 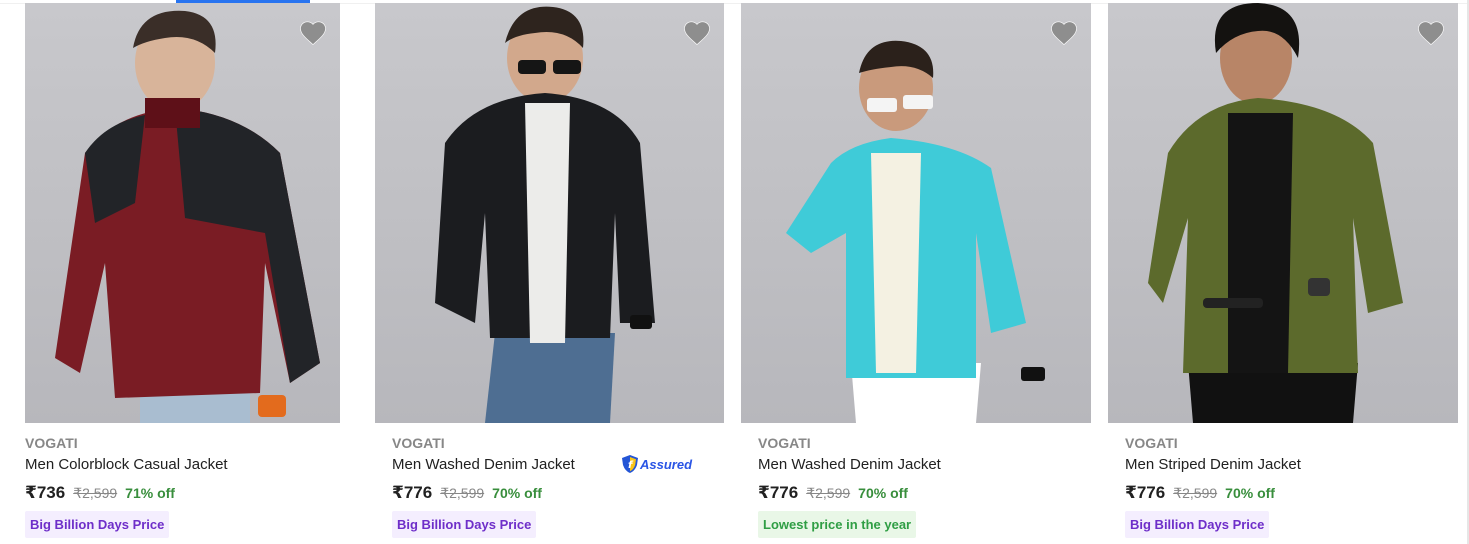 What do you see at coordinates (666, 464) in the screenshot?
I see `assured-label: Assured` at bounding box center [666, 464].